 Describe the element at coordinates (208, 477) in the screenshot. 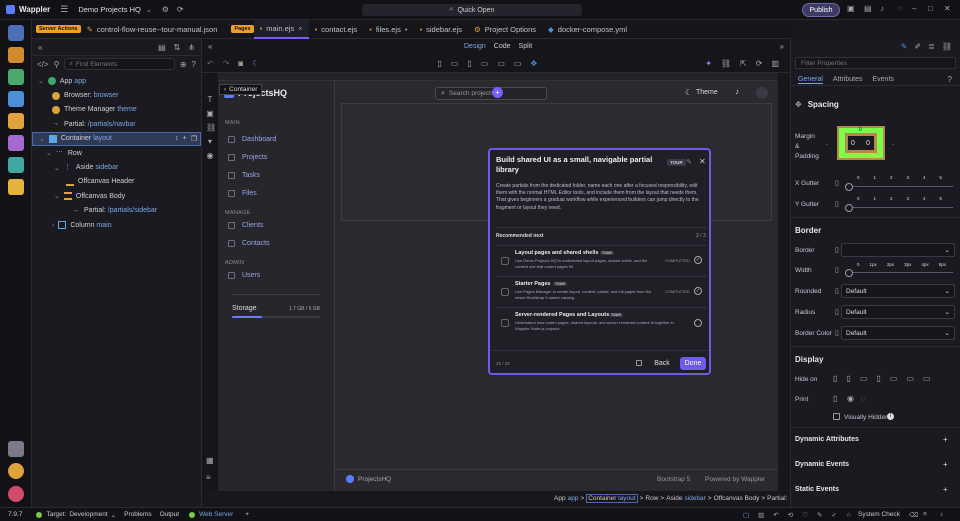

I see `menu-icon: ≡` at that location.